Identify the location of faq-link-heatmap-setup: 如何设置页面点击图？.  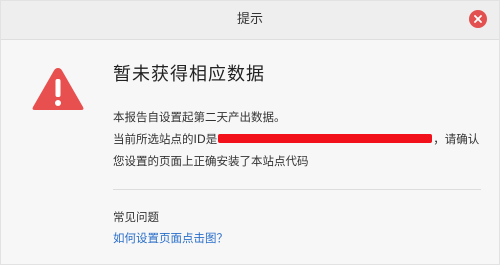
(170, 238).